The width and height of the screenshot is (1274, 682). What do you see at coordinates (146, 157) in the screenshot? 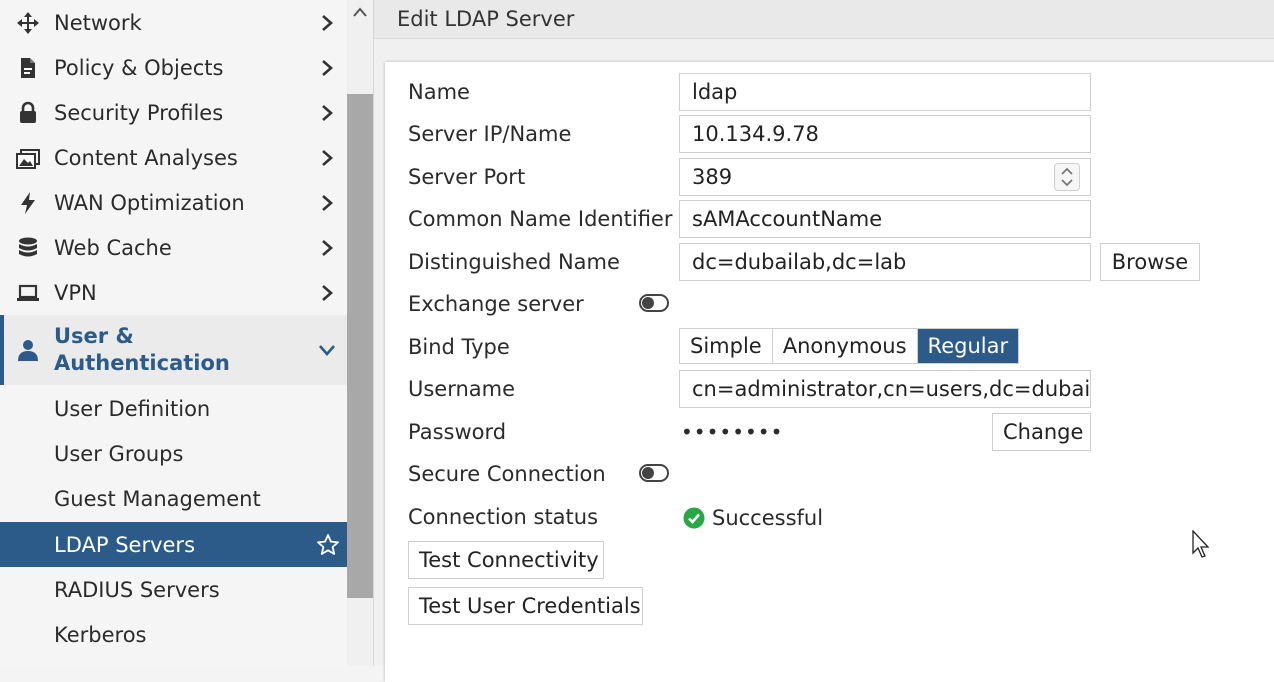
I see `nav-item-label: Content Analyses` at bounding box center [146, 157].